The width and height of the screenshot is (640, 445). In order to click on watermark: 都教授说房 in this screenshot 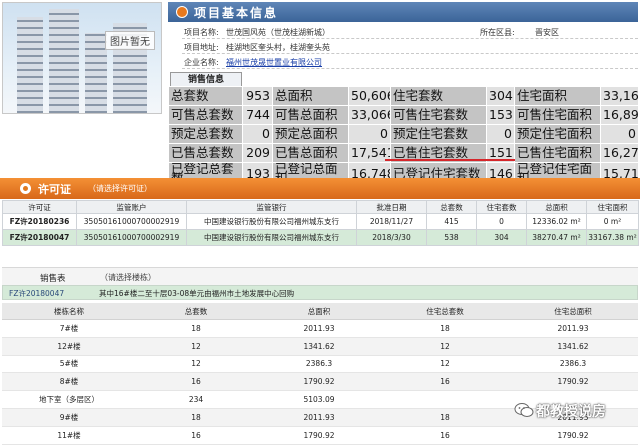, I will do `click(576, 411)`.